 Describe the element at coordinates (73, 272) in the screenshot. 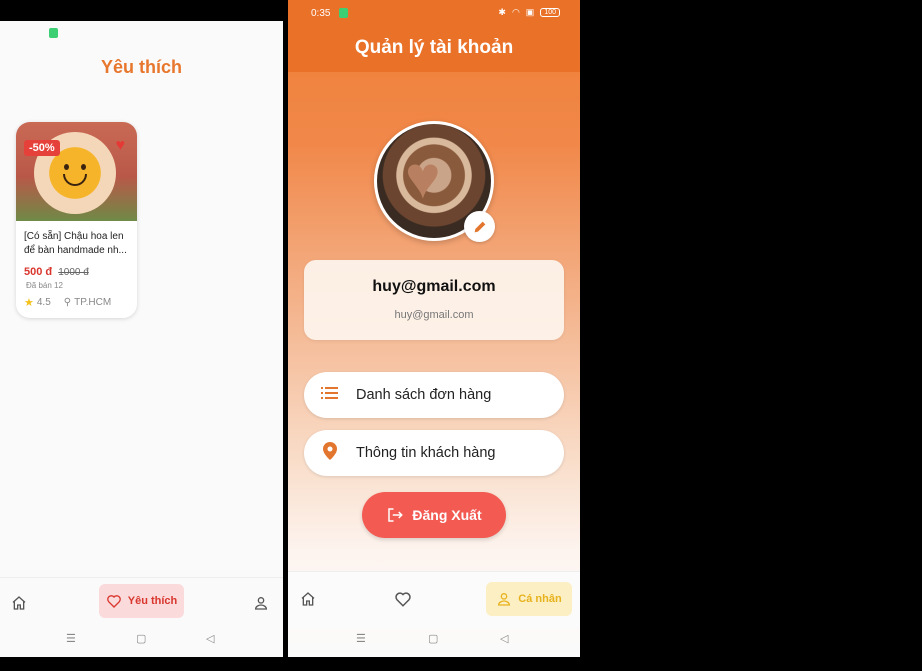

I see `product-old-price: 1000 đ` at that location.